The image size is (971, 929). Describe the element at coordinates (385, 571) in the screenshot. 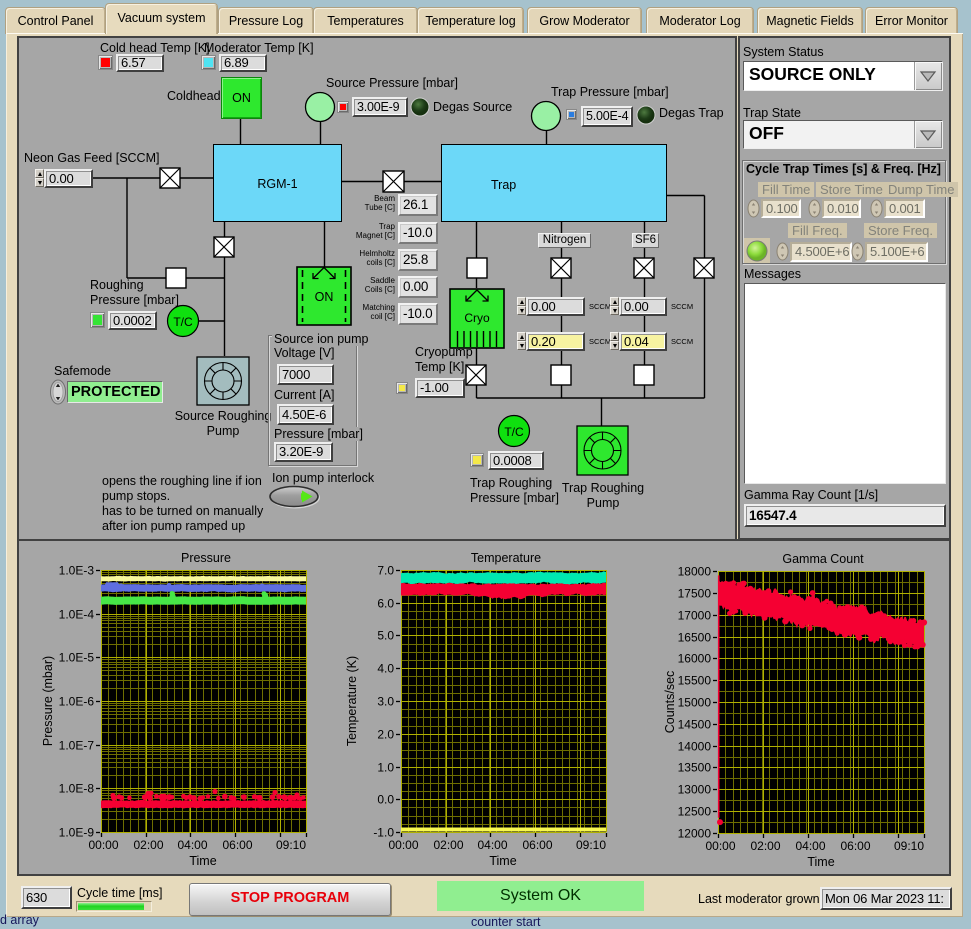

I see `svg-text: 7.0` at that location.